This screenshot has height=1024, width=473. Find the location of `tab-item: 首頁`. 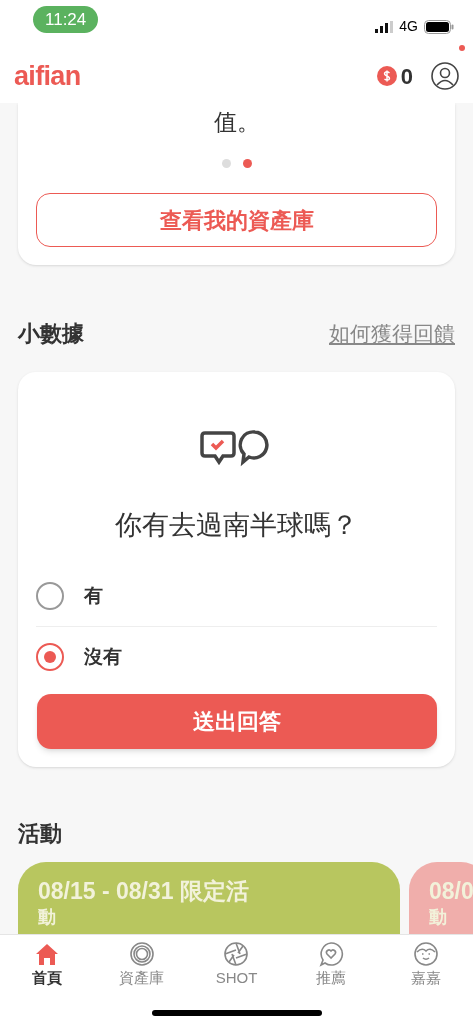

tab-item: 首頁 is located at coordinates (47, 965).